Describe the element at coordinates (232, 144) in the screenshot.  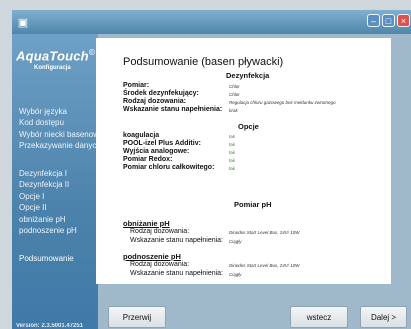
I see `row-value-poolizel: tak` at that location.